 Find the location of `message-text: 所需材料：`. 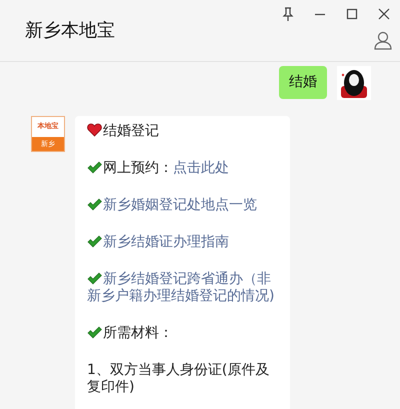

message-text: 所需材料： is located at coordinates (183, 333).